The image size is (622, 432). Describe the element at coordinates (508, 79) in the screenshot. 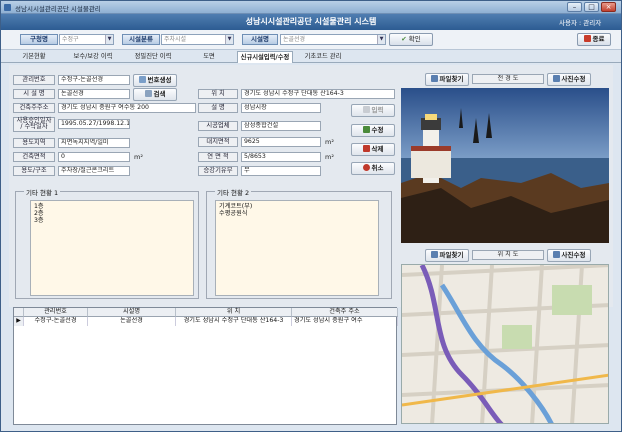

I see `photo-title: 전 경 도` at that location.